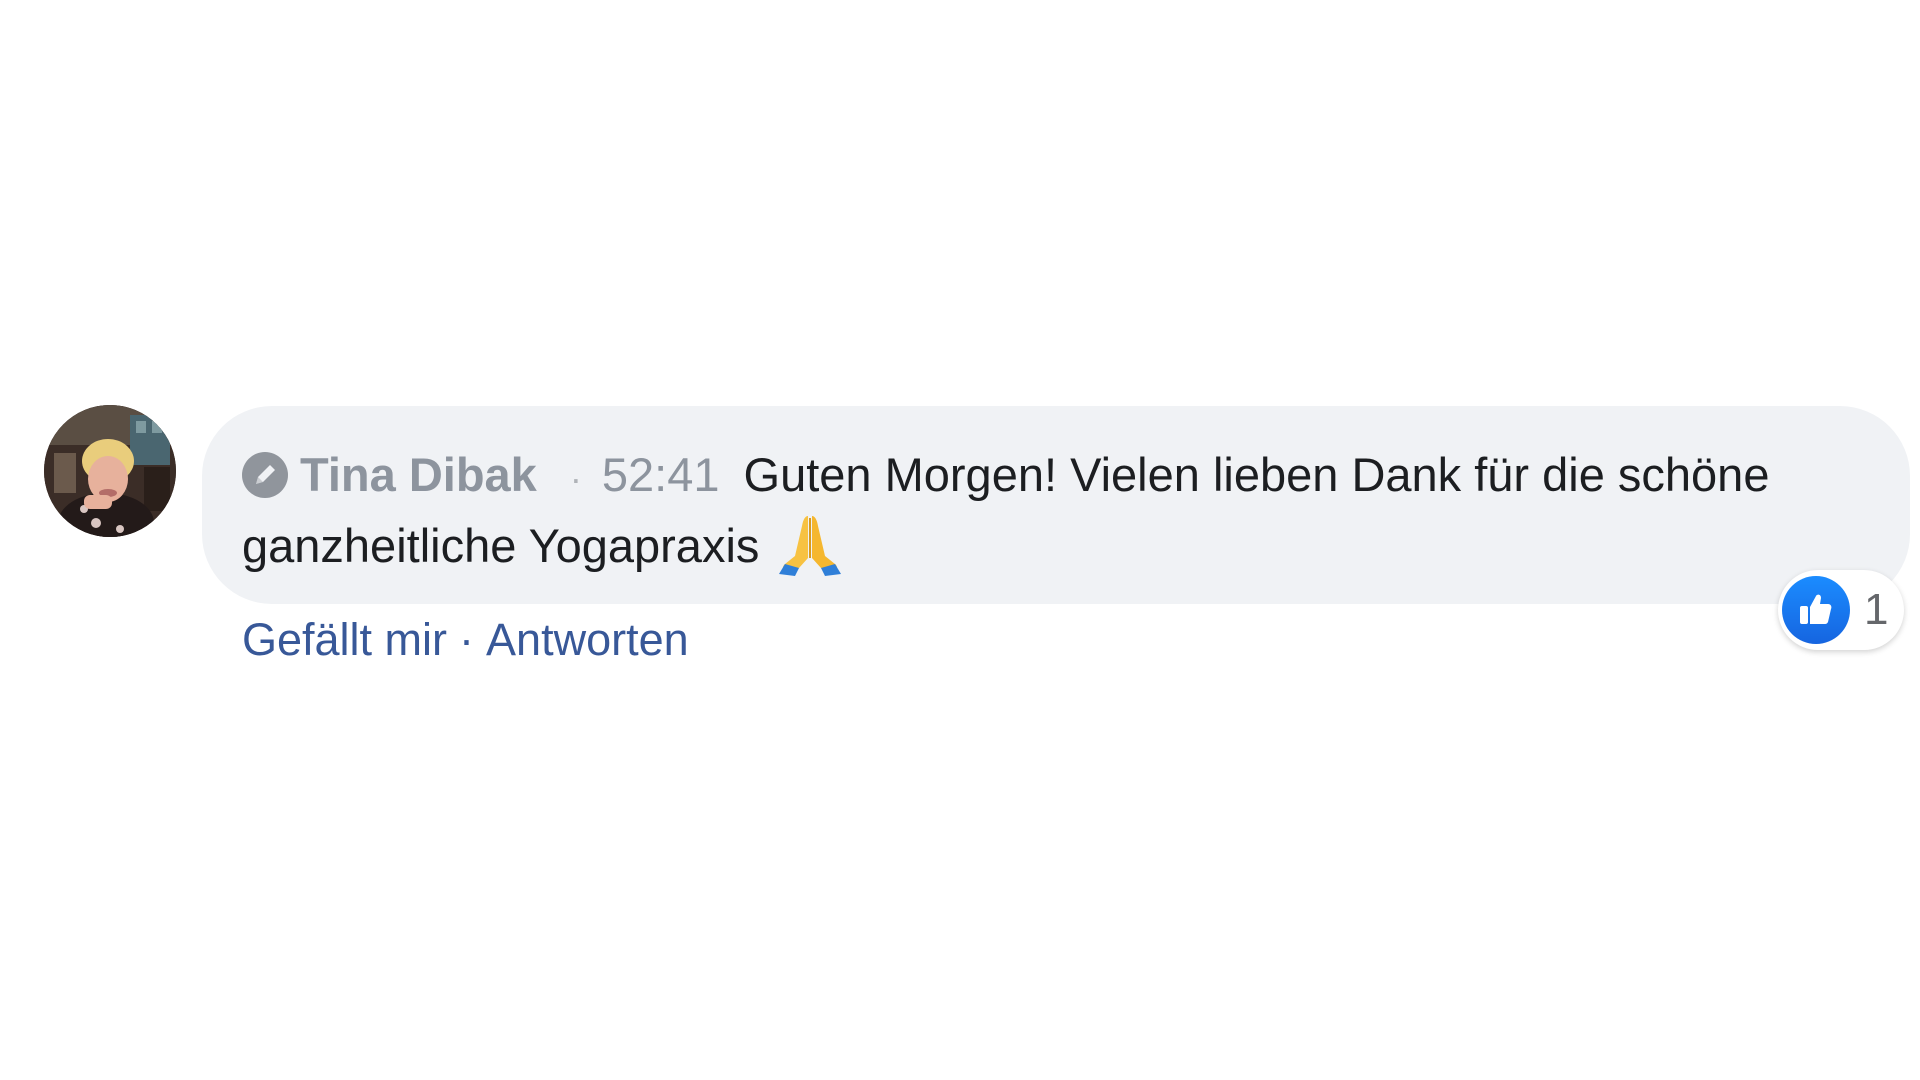  Describe the element at coordinates (810, 545) in the screenshot. I see `folded-hands-emoji-icon` at that location.